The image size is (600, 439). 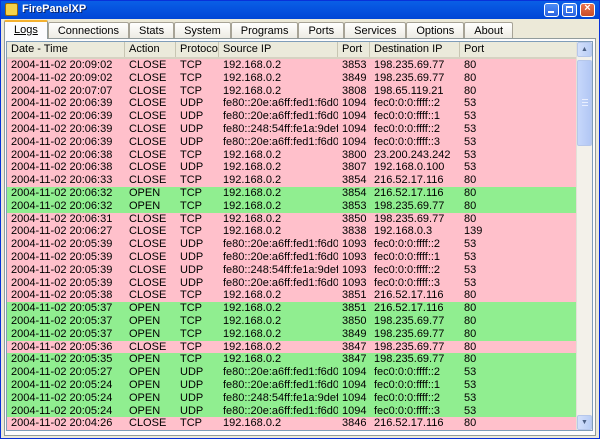 I want to click on column-header-date-time: Date - Time, so click(x=66, y=49).